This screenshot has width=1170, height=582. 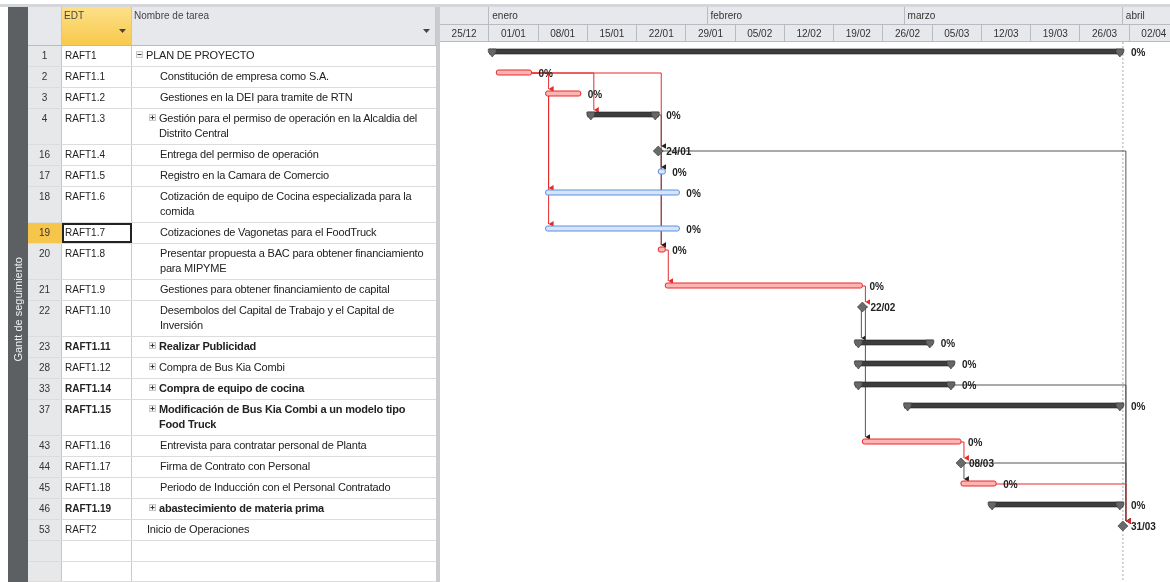 I want to click on table-cell: RAFT1, so click(x=97, y=56).